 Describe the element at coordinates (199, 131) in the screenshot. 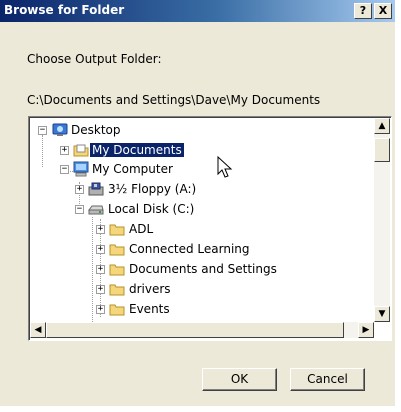

I see `tree-item-desktop: − Desktop` at that location.